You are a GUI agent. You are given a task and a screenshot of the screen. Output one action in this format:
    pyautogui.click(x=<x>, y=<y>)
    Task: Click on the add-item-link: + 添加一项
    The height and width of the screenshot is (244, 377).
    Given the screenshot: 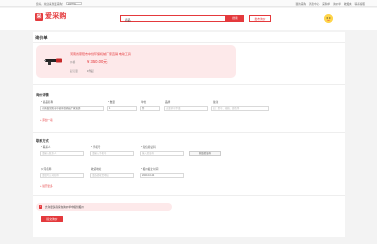 What is the action you would take?
    pyautogui.click(x=46, y=120)
    